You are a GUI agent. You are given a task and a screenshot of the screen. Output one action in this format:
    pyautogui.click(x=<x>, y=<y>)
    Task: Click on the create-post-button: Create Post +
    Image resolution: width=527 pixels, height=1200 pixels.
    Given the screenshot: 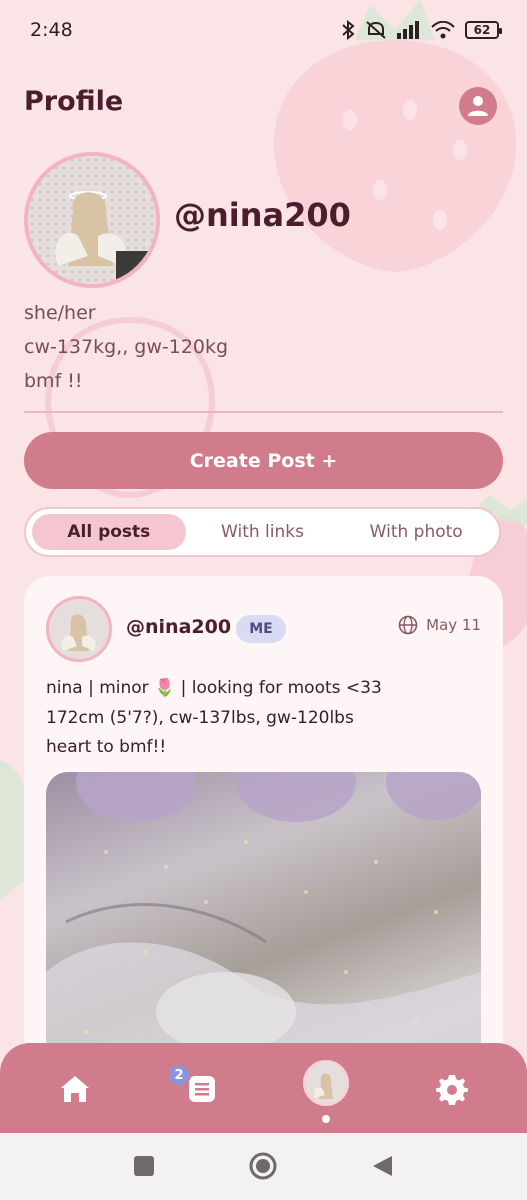 What is the action you would take?
    pyautogui.click(x=263, y=460)
    